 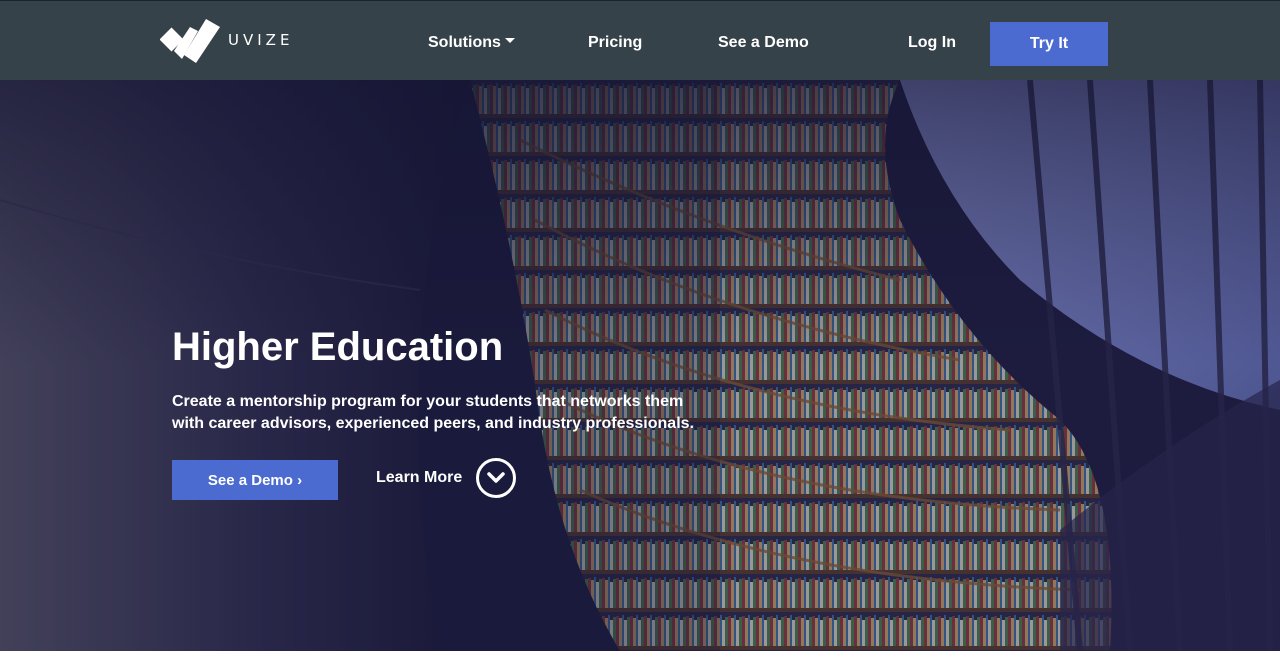 What do you see at coordinates (190, 41) in the screenshot?
I see `uvize-logo-icon` at bounding box center [190, 41].